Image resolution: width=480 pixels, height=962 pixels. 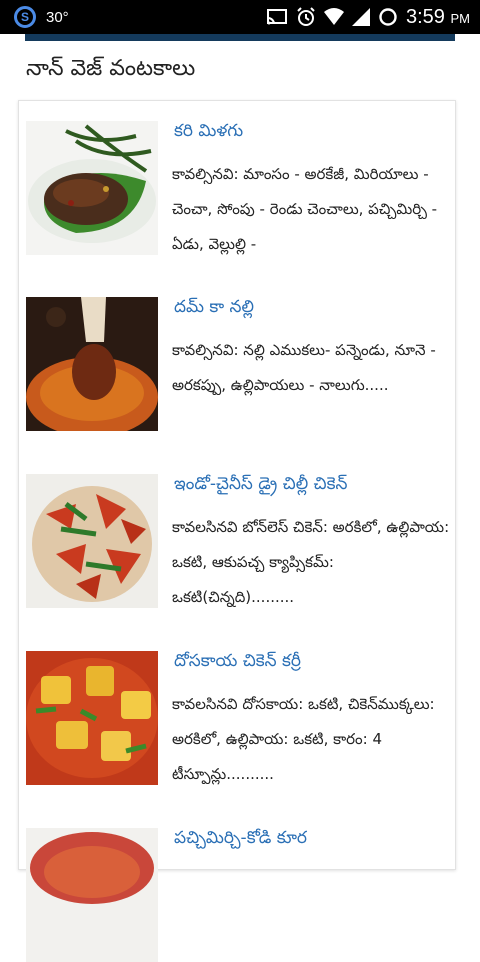 I want to click on signal-icon, so click(x=361, y=17).